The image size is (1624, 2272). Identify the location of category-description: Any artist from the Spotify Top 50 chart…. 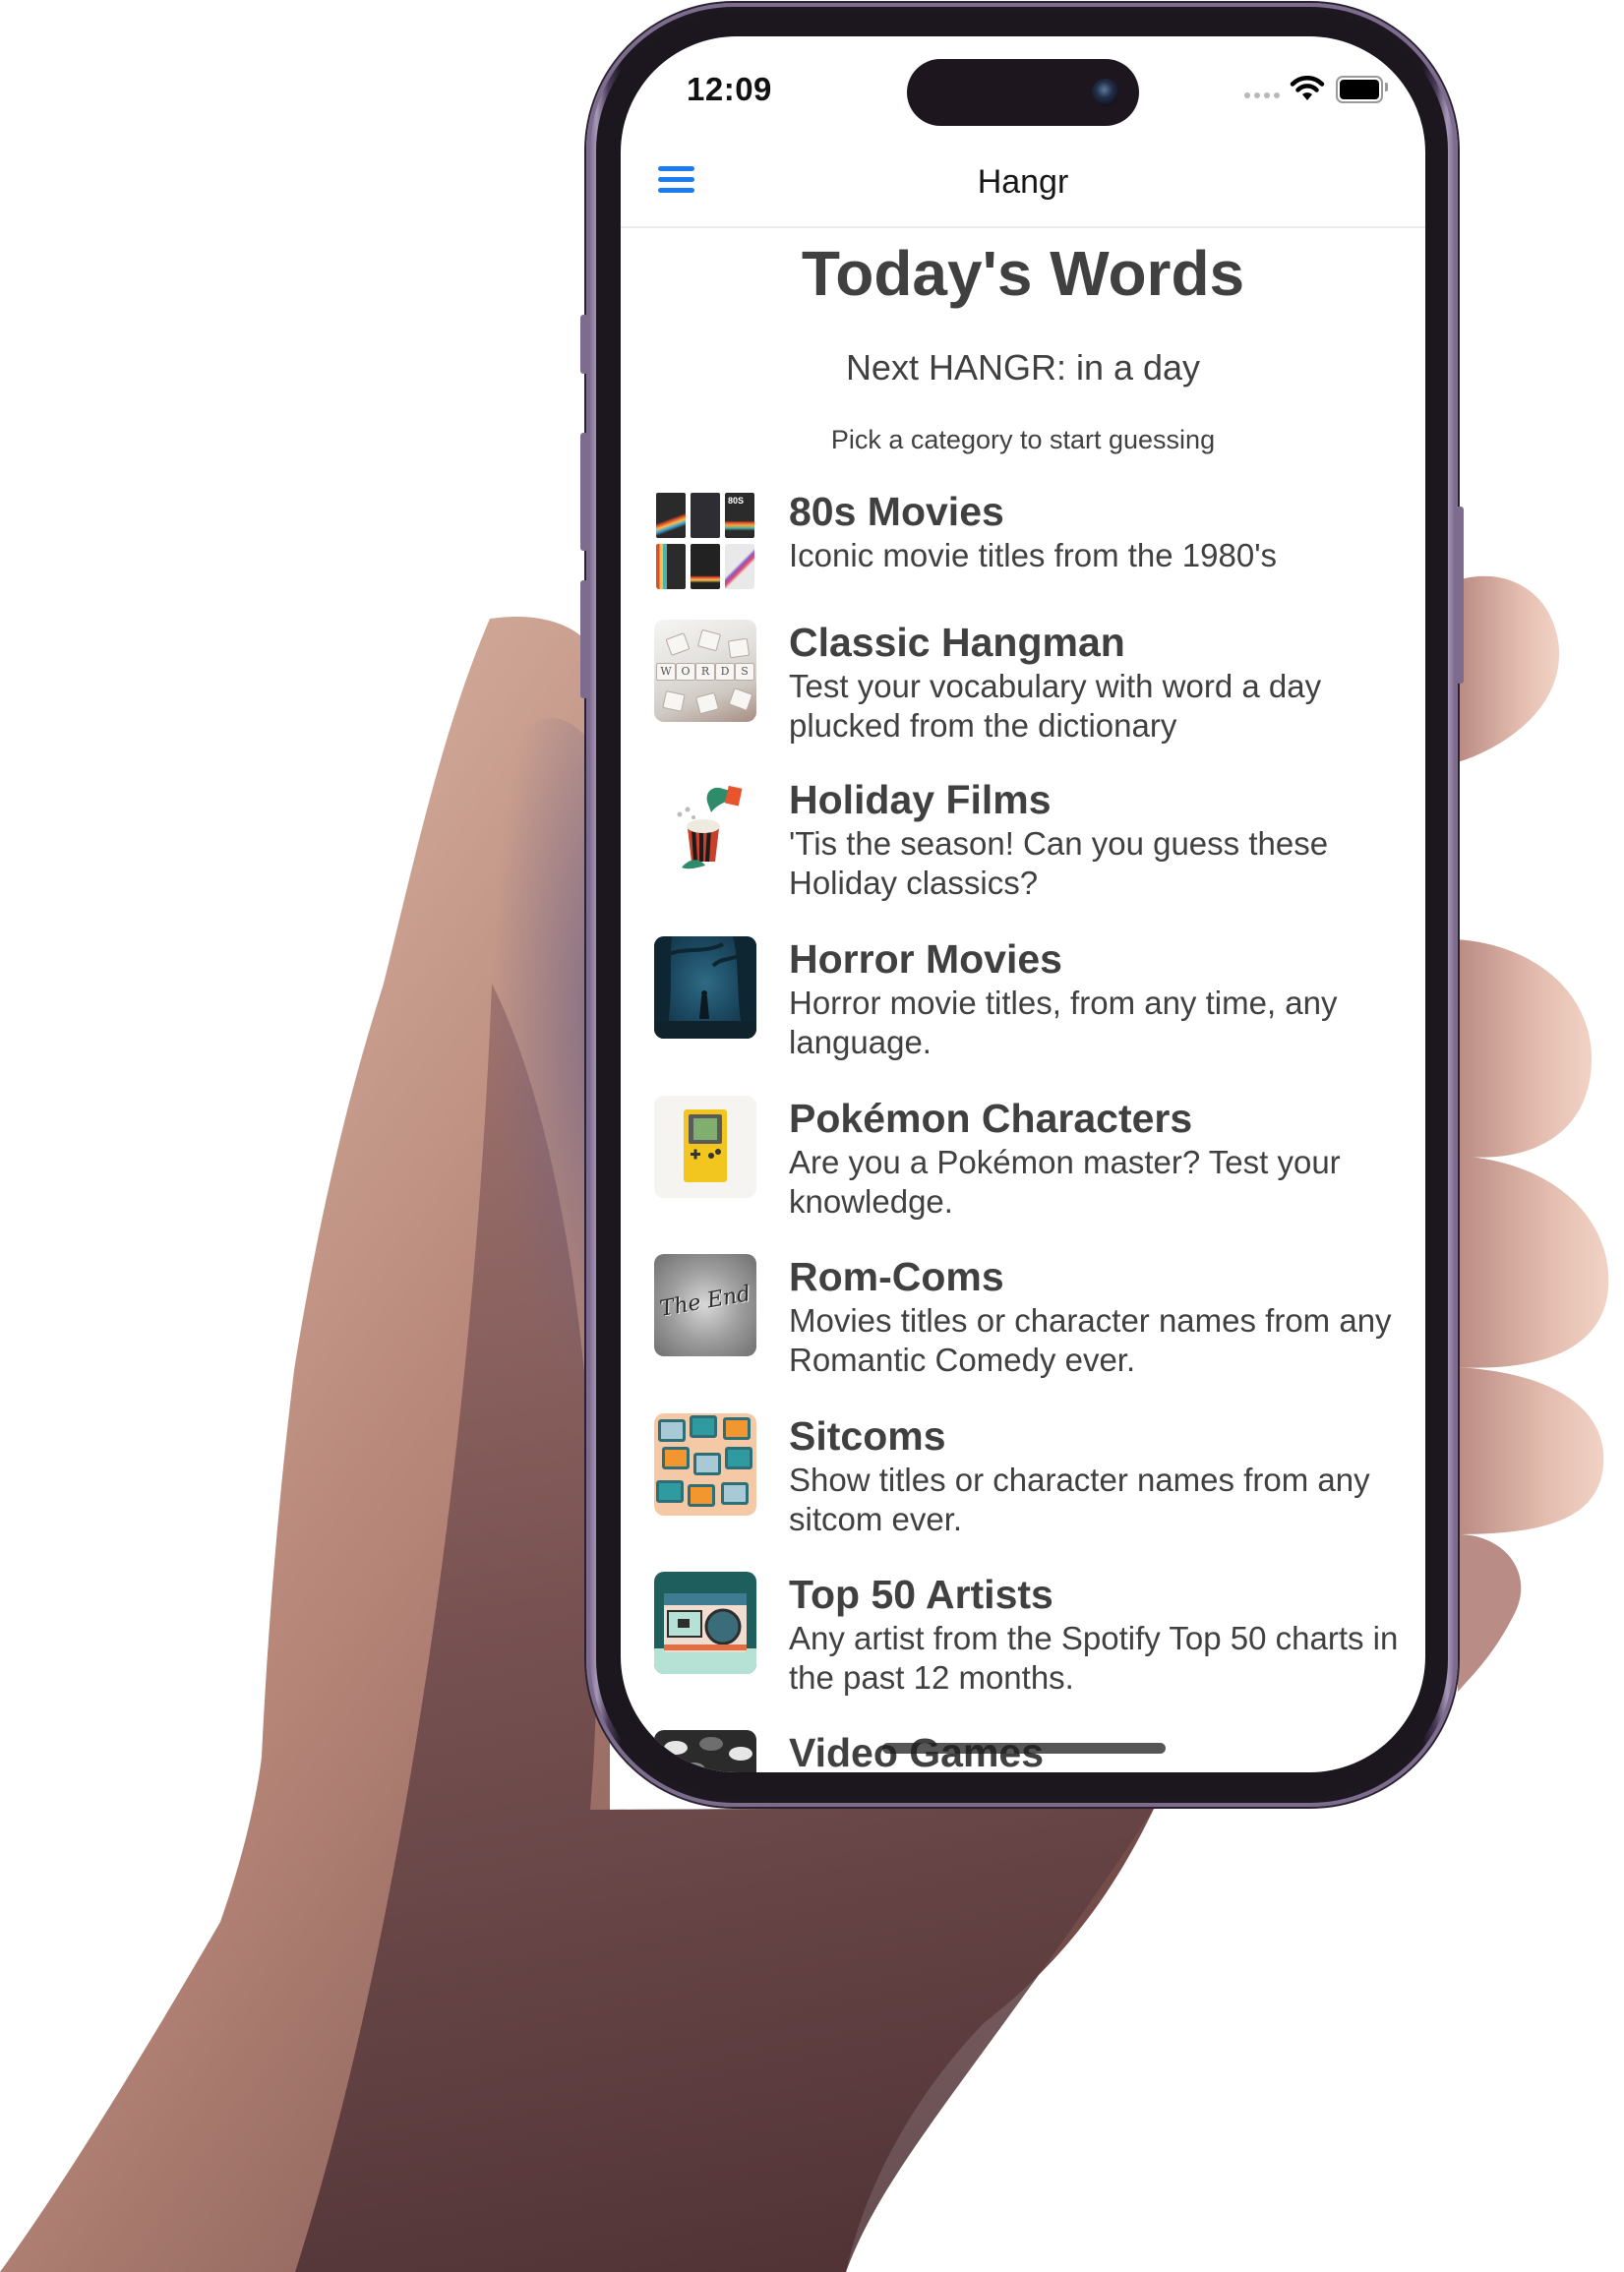
(1094, 1658).